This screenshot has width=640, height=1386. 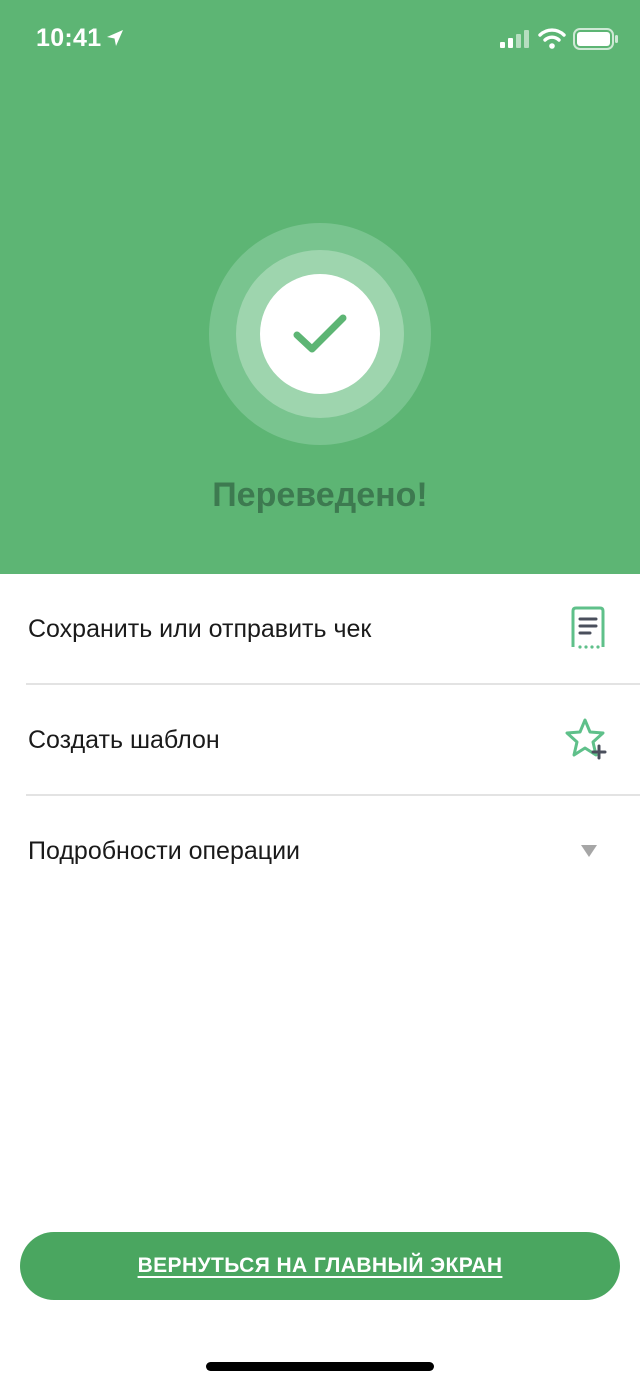 I want to click on row-label: Создать шаблон, so click(x=124, y=740).